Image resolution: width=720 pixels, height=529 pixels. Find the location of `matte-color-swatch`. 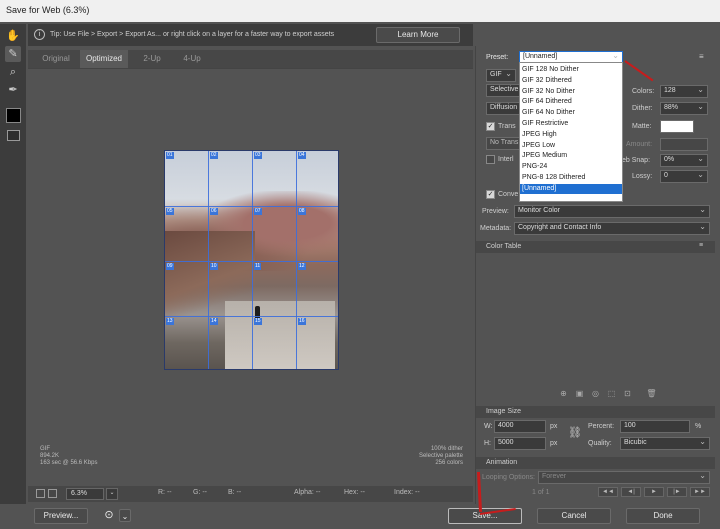

matte-color-swatch is located at coordinates (677, 126).